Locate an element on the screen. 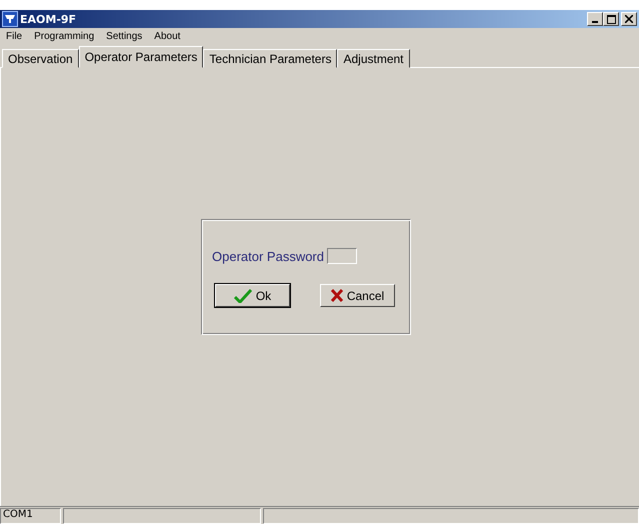 This screenshot has height=524, width=639. menu-item: About is located at coordinates (167, 36).